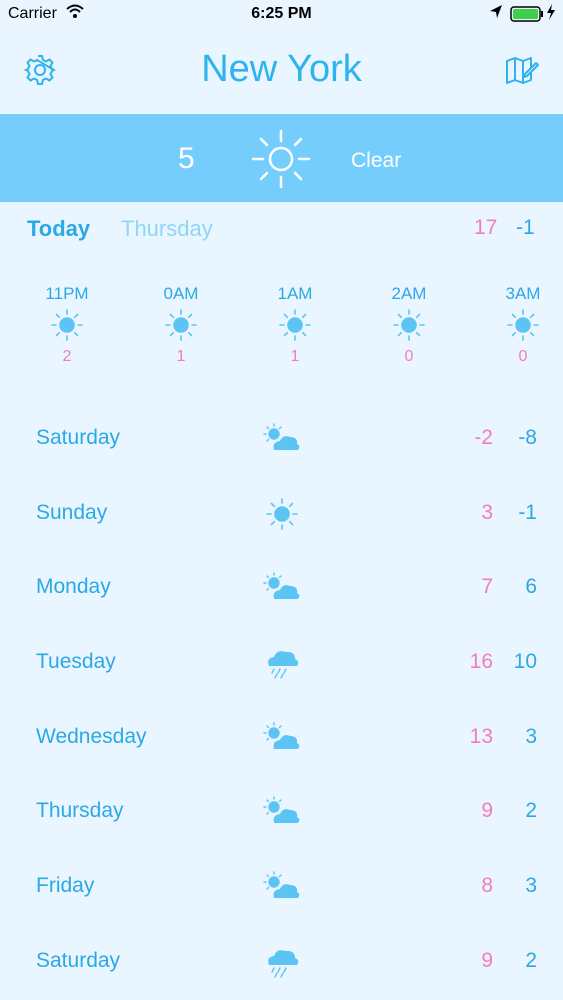 The height and width of the screenshot is (1000, 563). I want to click on hour-item: 0AM 1, so click(181, 324).